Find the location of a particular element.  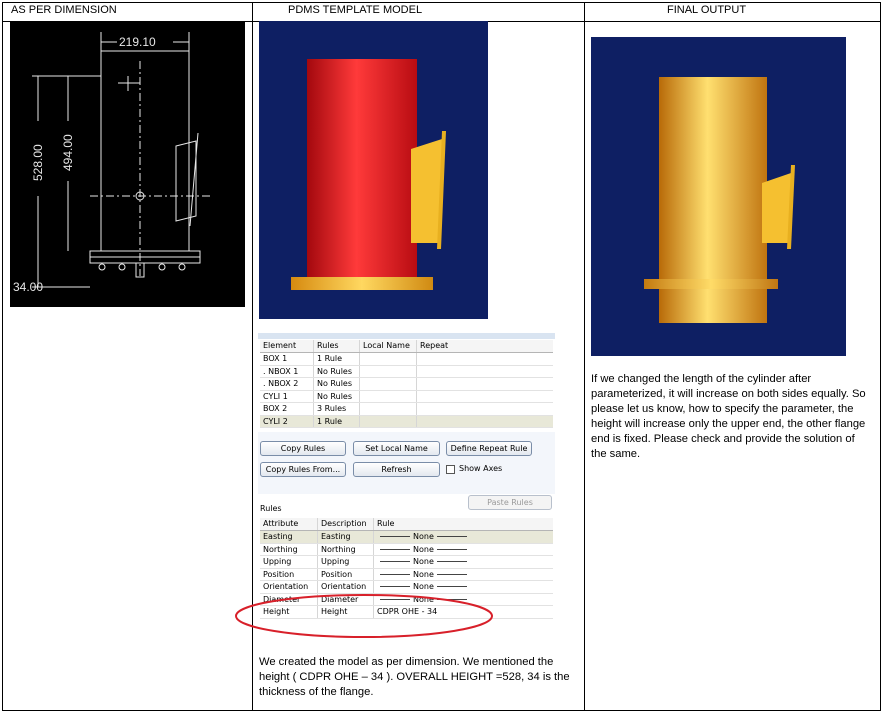

element-name: BOX 1 is located at coordinates (287, 359).